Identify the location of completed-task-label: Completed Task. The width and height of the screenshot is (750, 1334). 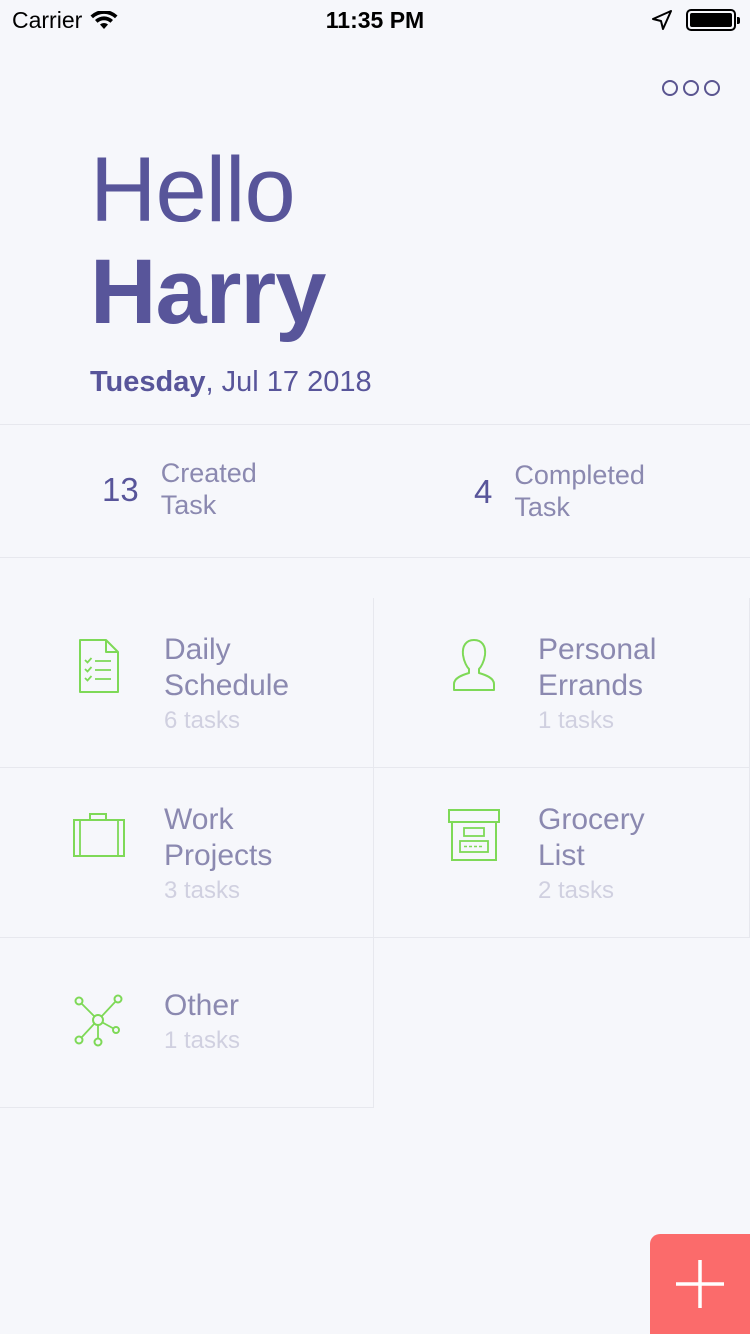
(589, 491).